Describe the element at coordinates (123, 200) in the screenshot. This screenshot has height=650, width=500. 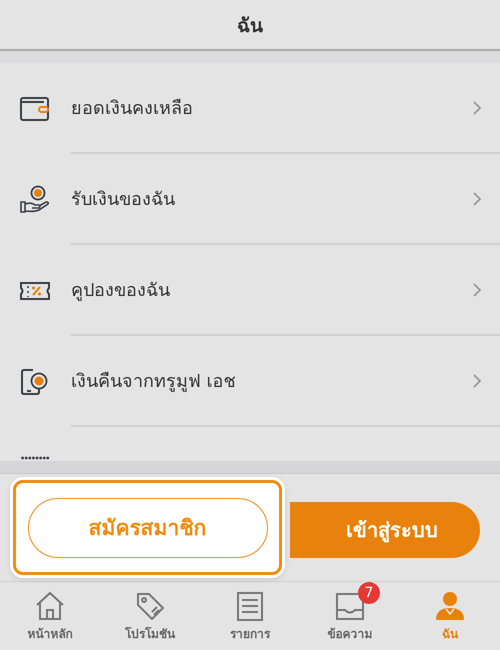
I see `menu-label: รับเงินของฉัน` at that location.